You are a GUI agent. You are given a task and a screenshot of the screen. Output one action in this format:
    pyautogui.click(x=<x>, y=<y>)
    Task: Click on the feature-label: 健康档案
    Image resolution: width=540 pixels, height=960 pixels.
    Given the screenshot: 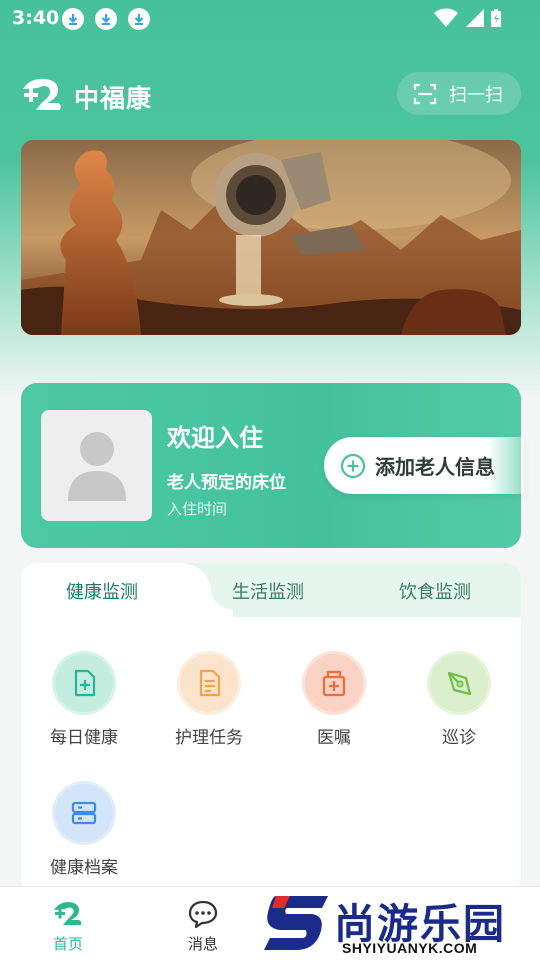 What is the action you would take?
    pyautogui.click(x=84, y=868)
    